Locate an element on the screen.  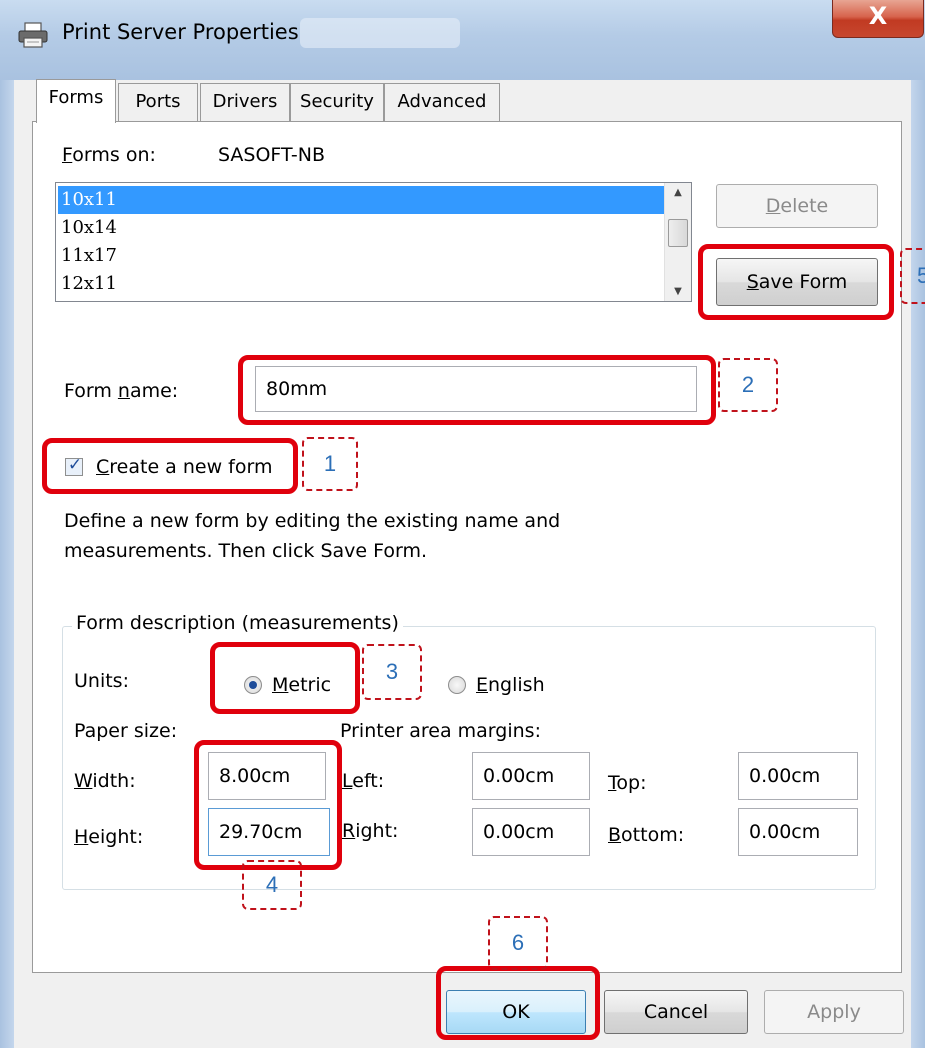
tab-forms: Forms is located at coordinates (76, 101).